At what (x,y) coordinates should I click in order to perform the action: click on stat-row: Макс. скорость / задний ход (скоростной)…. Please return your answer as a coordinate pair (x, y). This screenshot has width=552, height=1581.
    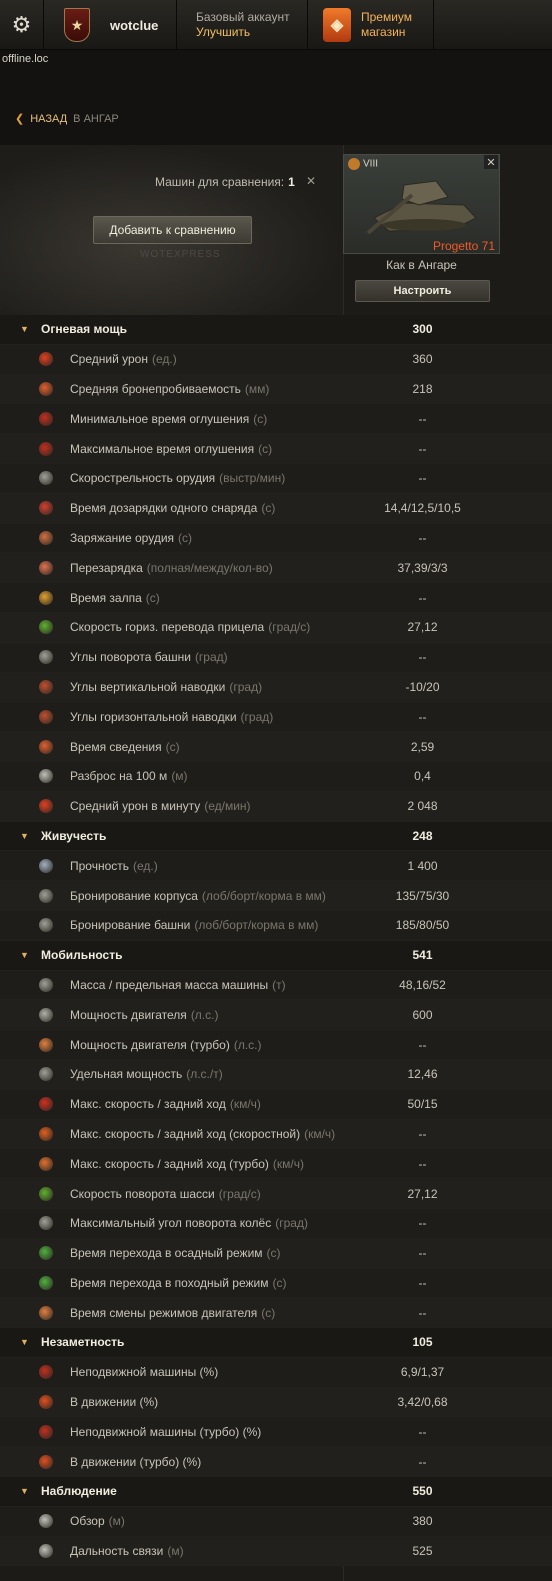
    Looking at the image, I should click on (276, 1134).